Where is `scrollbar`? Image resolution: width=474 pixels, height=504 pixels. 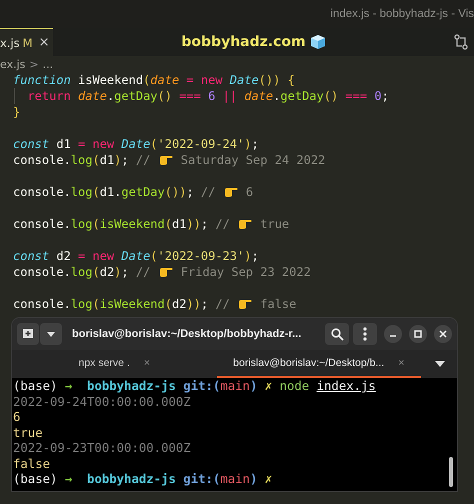
scrollbar is located at coordinates (451, 471).